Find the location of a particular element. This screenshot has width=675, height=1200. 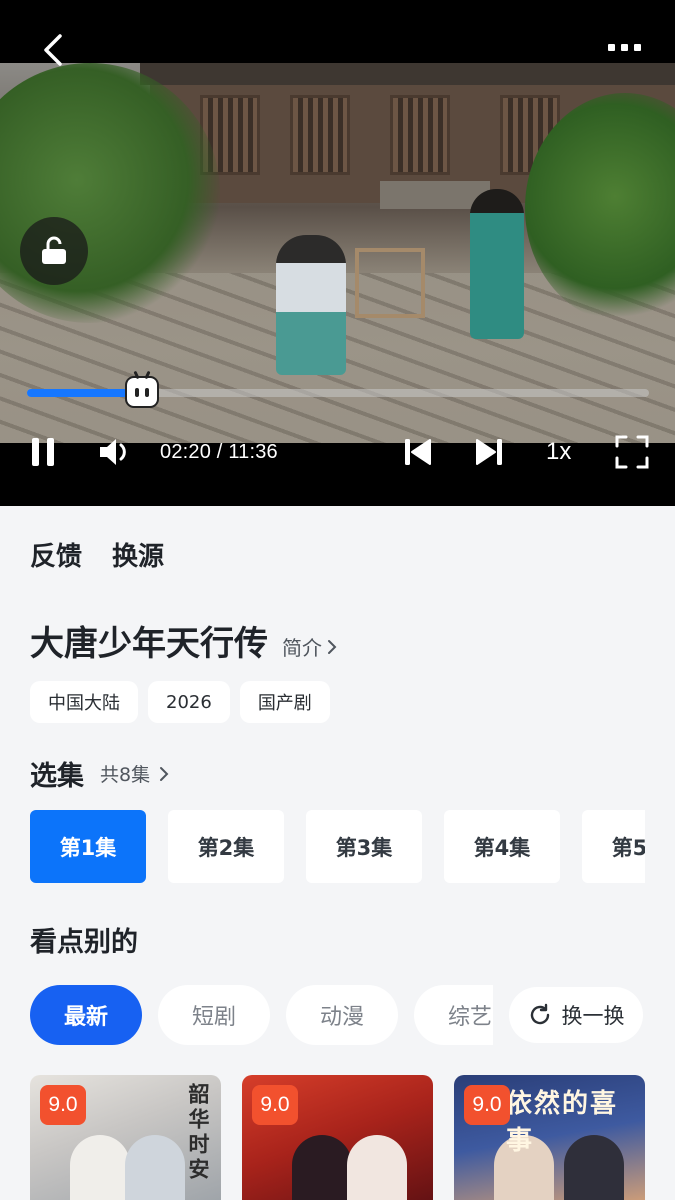

action-row: 反馈 换源 is located at coordinates (97, 554).